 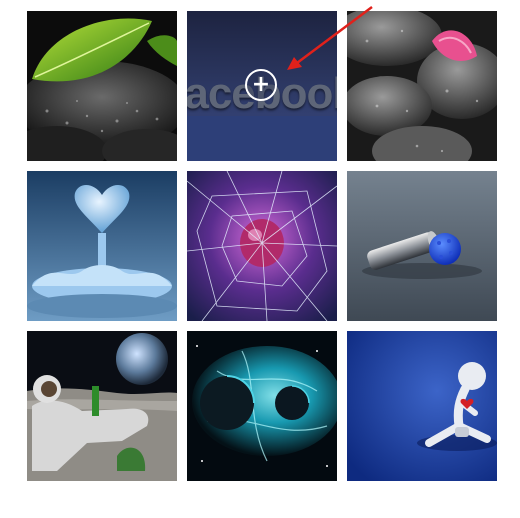 I want to click on gallery-thumbnail-metal-sphere, so click(x=422, y=246).